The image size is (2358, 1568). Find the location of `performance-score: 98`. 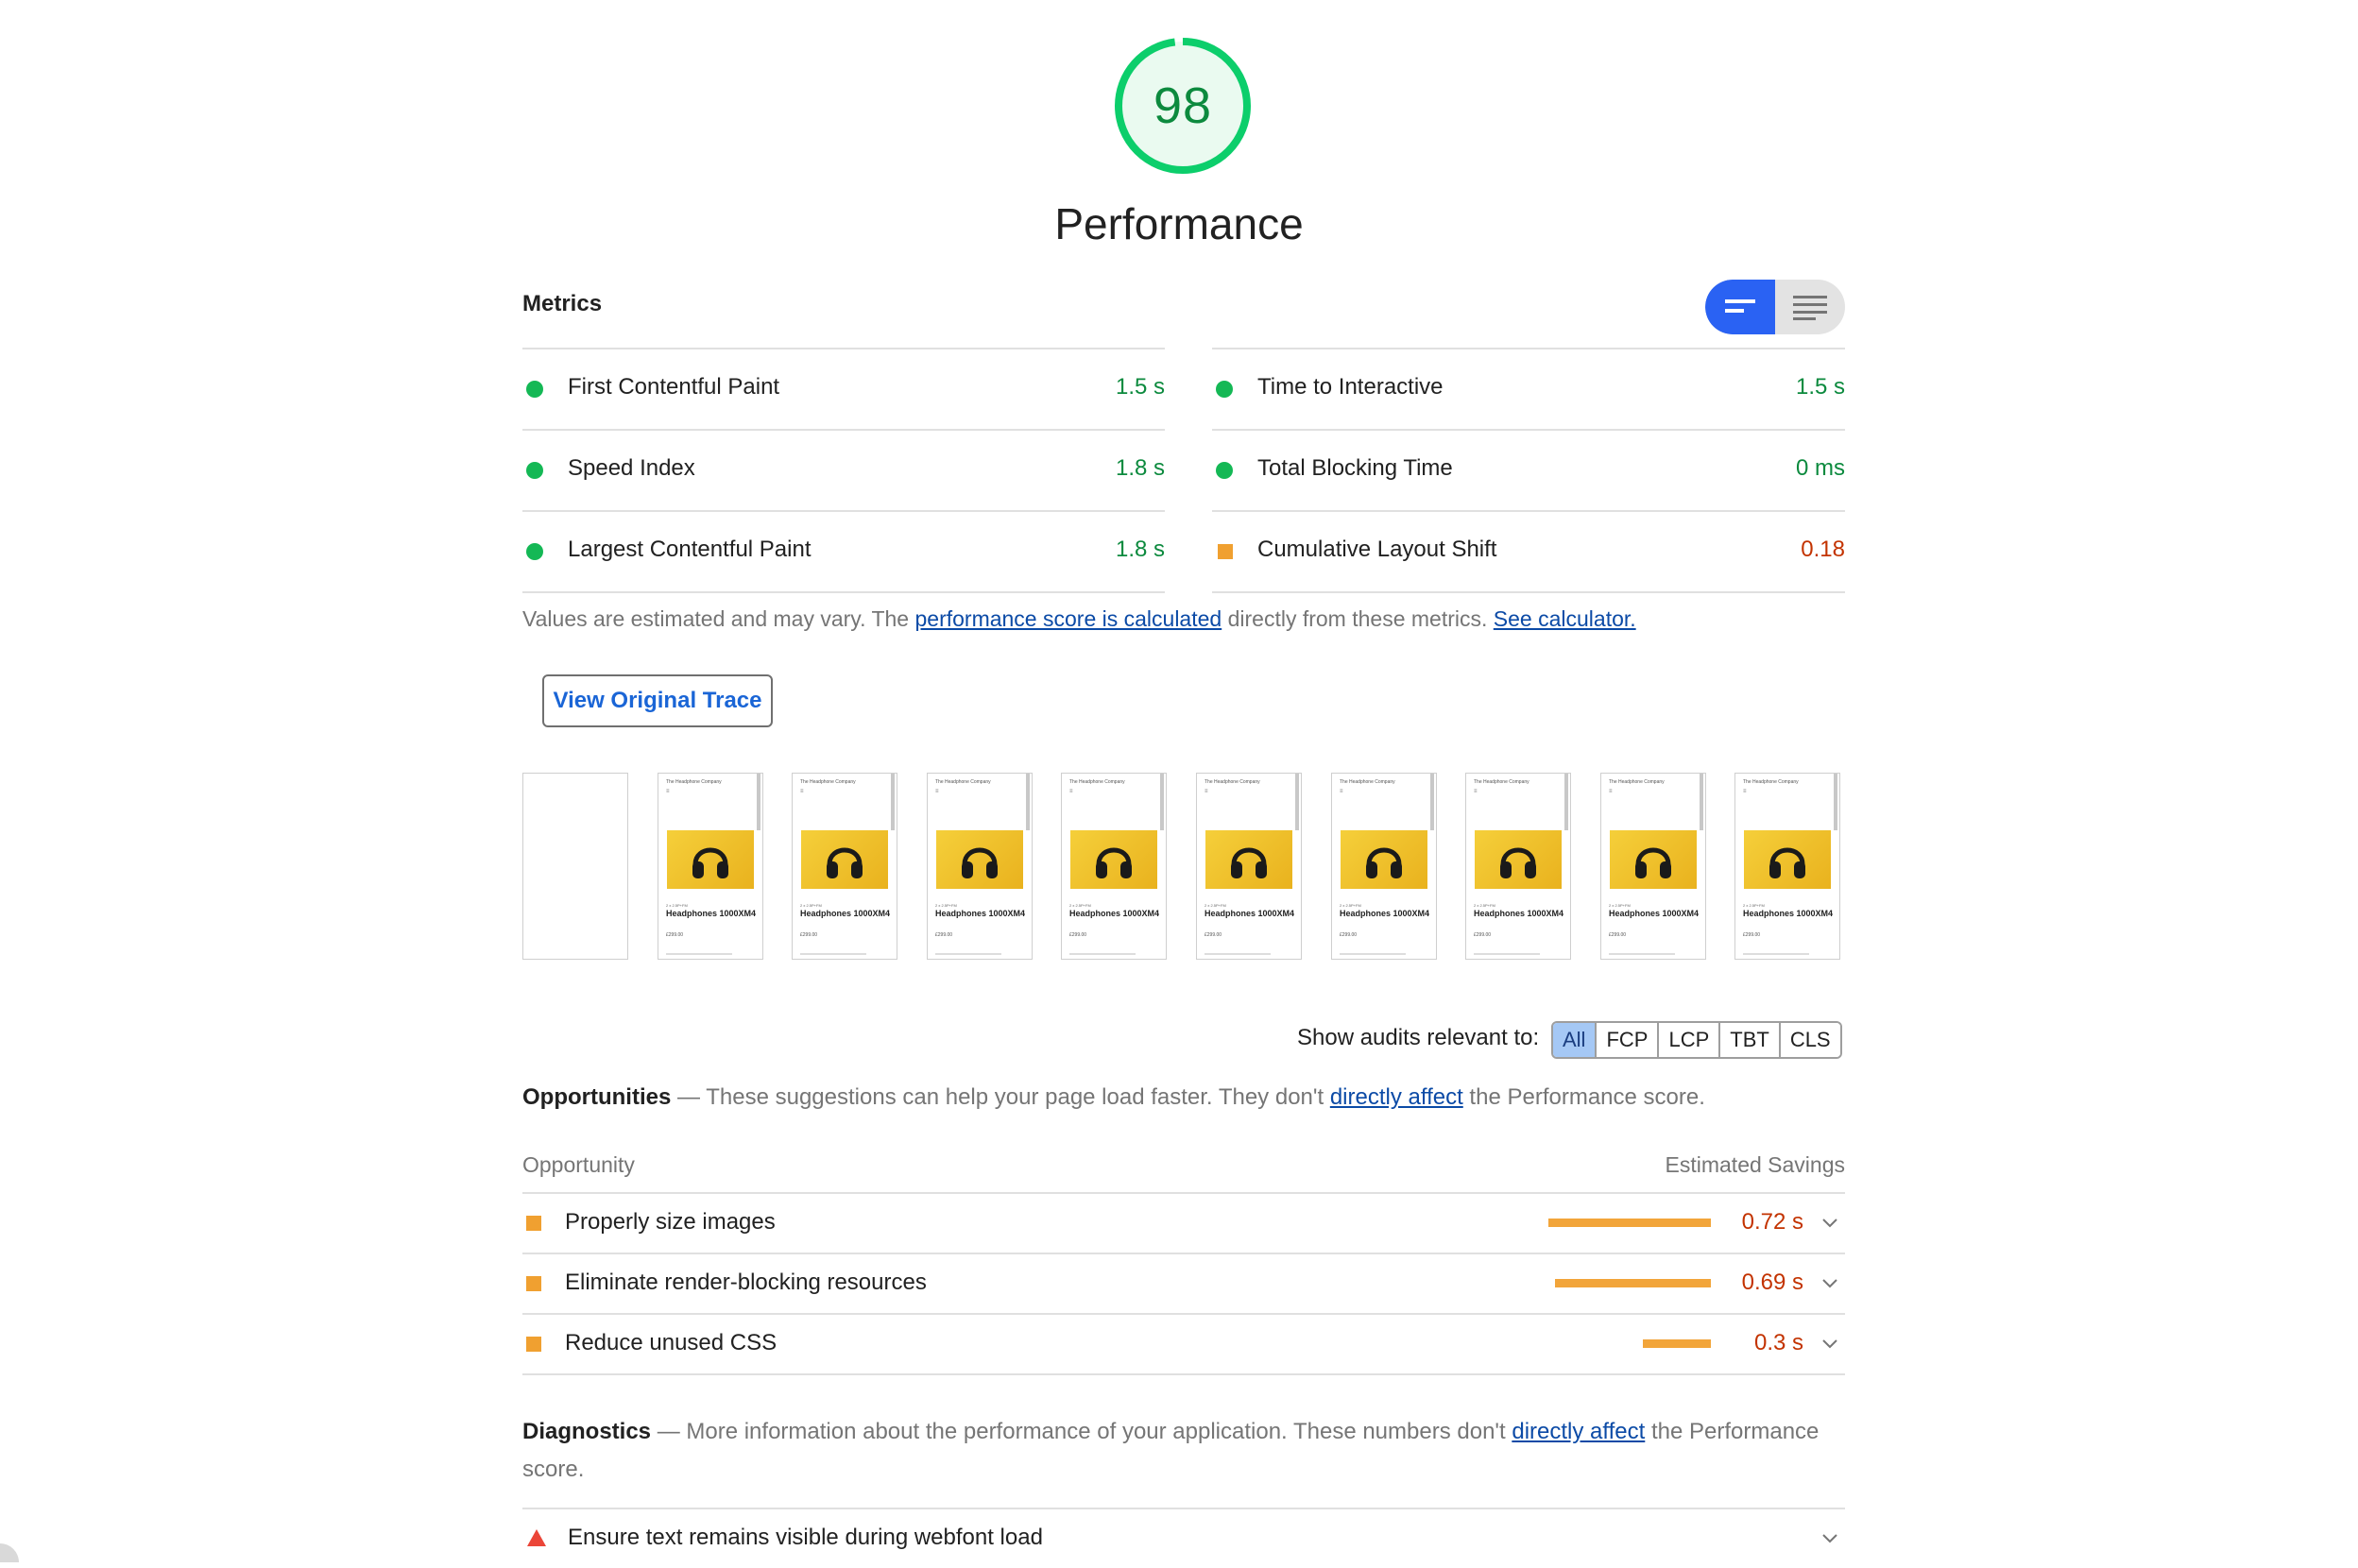

performance-score: 98 is located at coordinates (1183, 105).